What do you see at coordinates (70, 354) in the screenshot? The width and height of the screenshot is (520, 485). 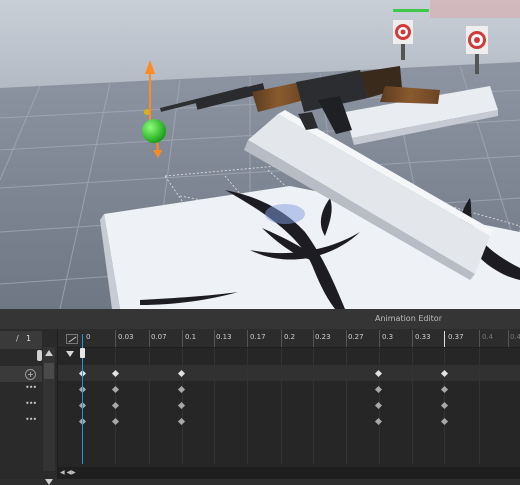 I see `filter-icon` at bounding box center [70, 354].